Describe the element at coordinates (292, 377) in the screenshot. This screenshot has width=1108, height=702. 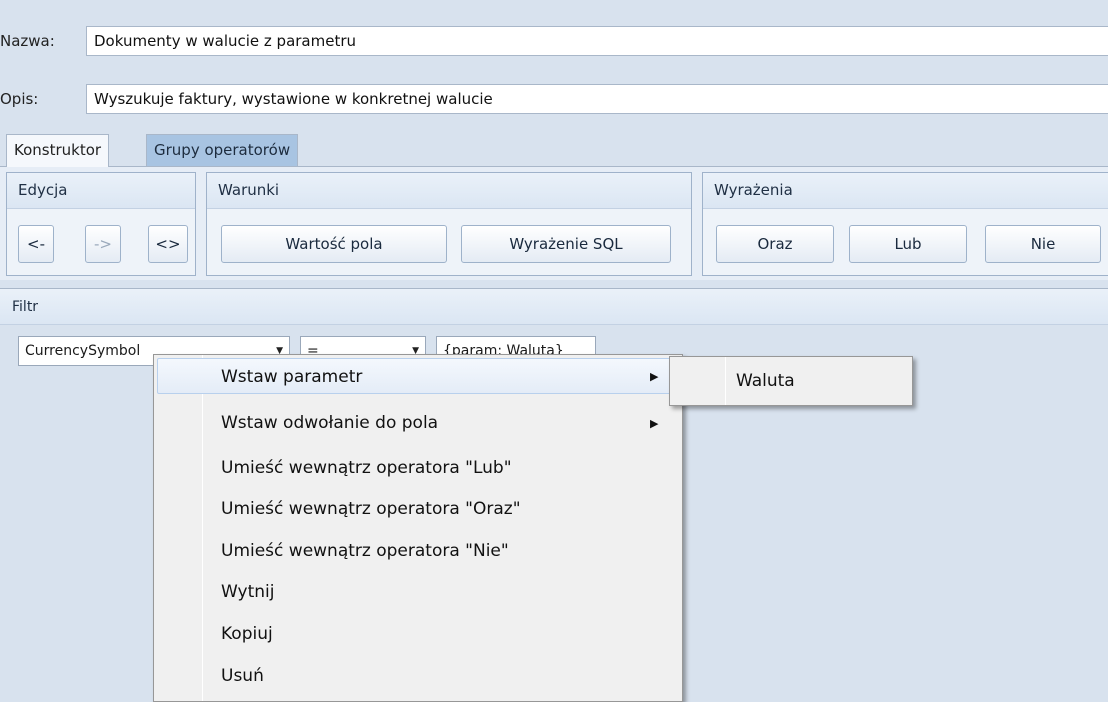
I see `menu-item-label: Wstaw parametr` at that location.